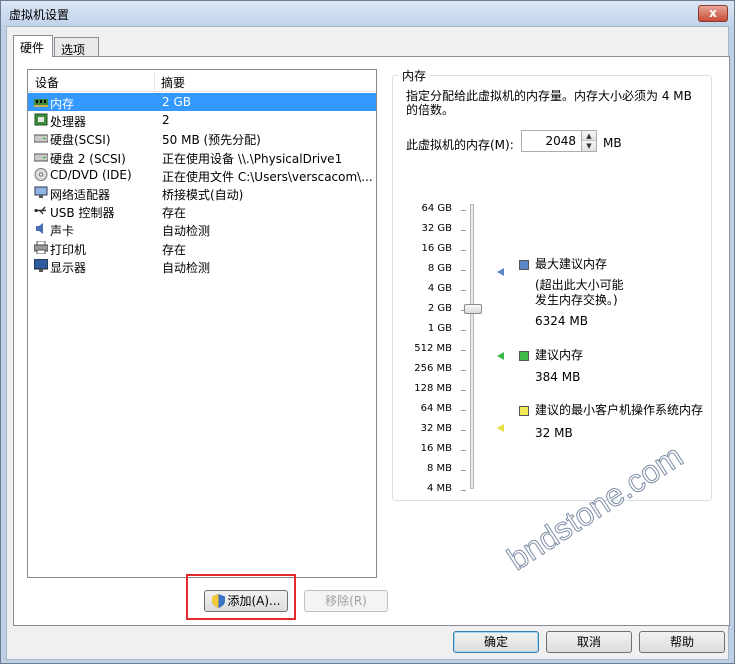 This screenshot has height=664, width=735. What do you see at coordinates (439, 488) in the screenshot?
I see `scale-label: 4 MB` at bounding box center [439, 488].